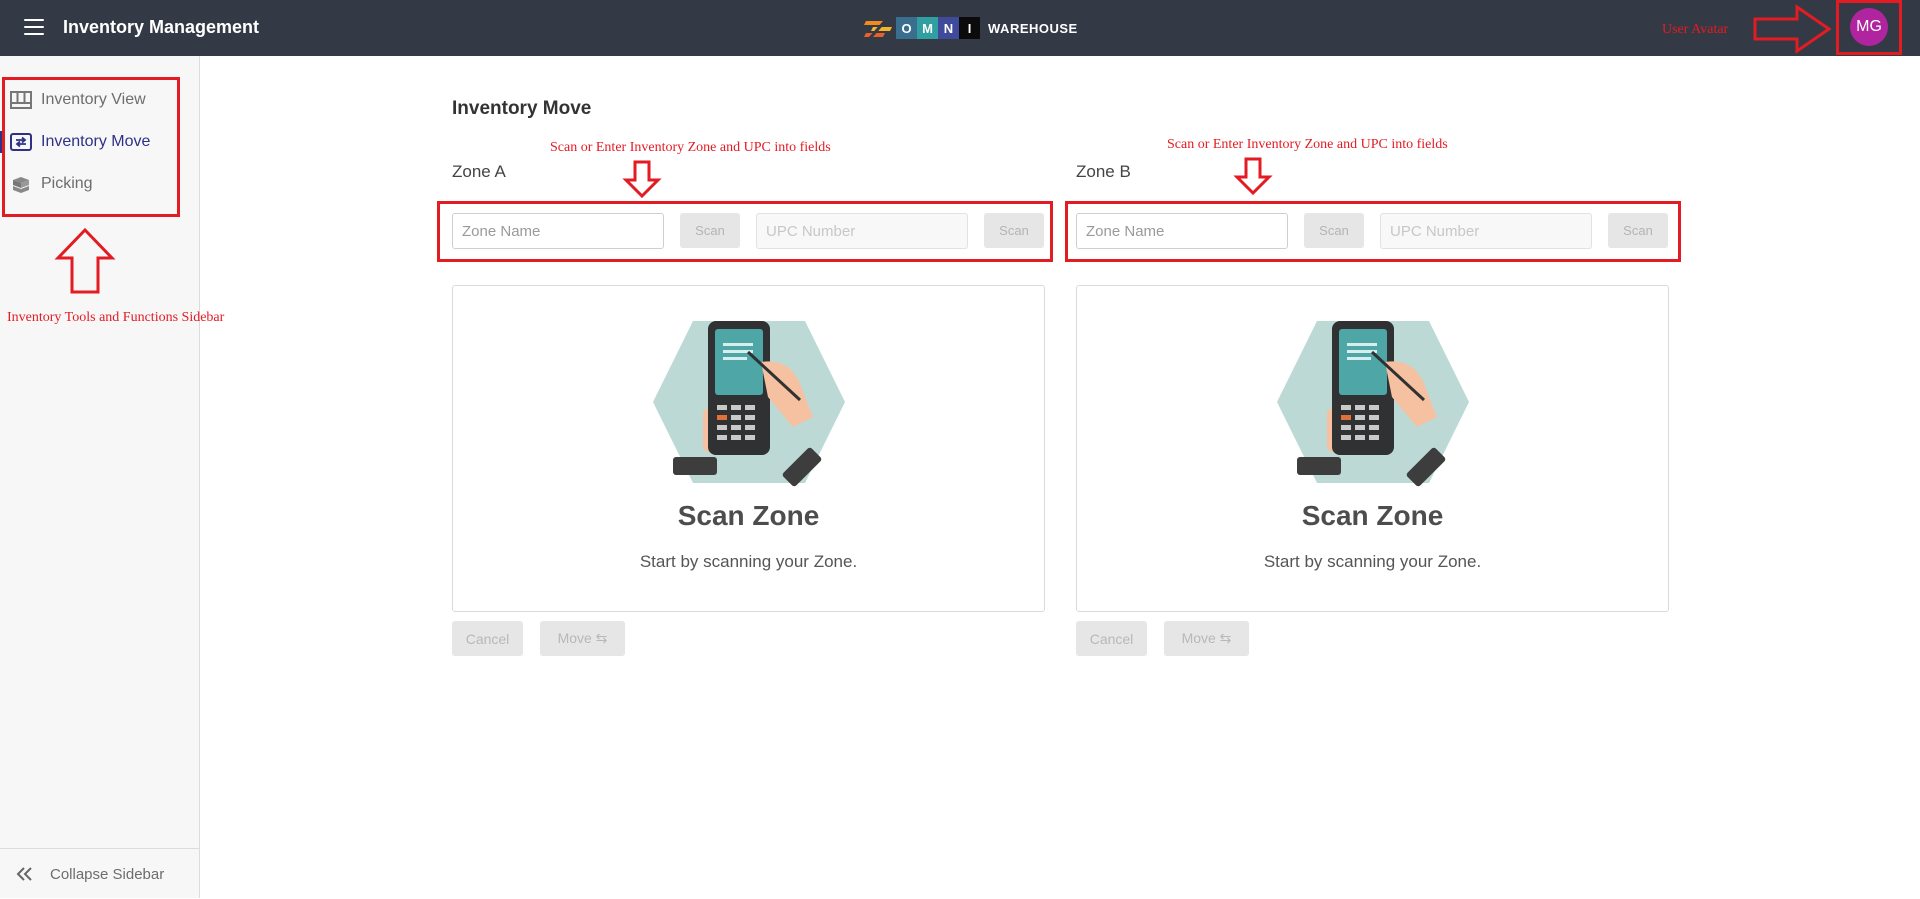 The height and width of the screenshot is (899, 1920). What do you see at coordinates (878, 29) in the screenshot?
I see `logo-mark-icon` at bounding box center [878, 29].